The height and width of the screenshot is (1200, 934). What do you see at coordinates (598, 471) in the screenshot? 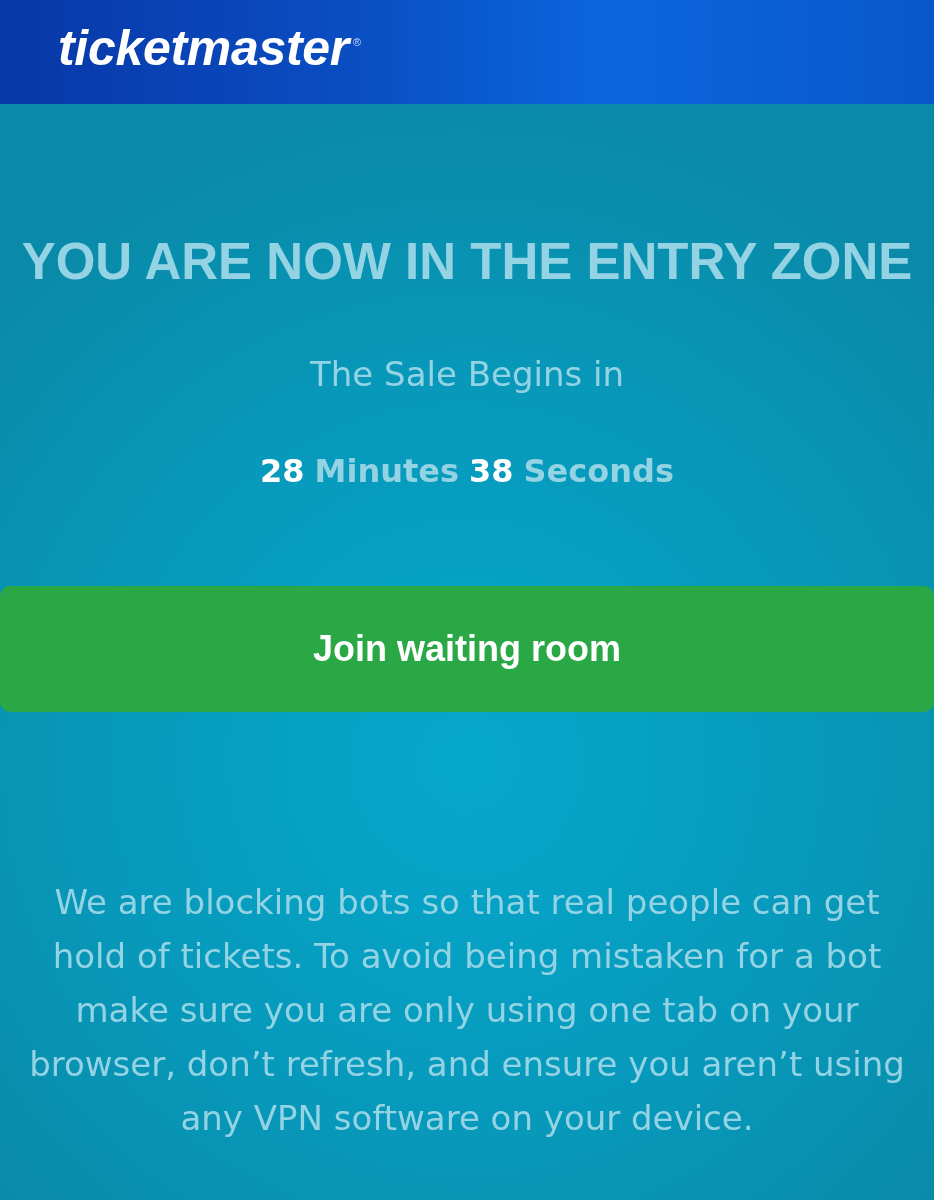
I see `countdown-unit: Seconds` at bounding box center [598, 471].